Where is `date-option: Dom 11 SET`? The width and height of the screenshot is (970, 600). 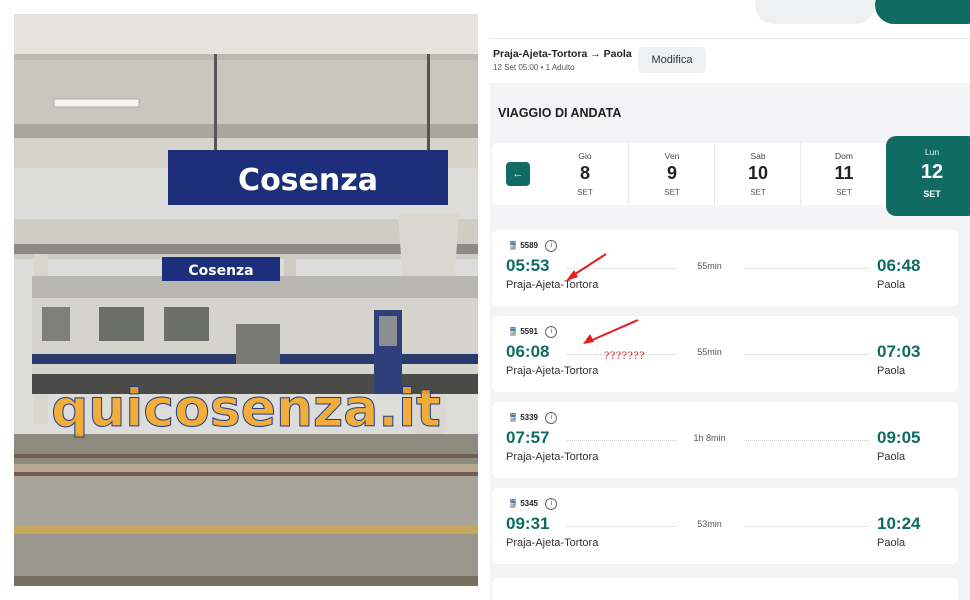 date-option: Dom 11 SET is located at coordinates (843, 174).